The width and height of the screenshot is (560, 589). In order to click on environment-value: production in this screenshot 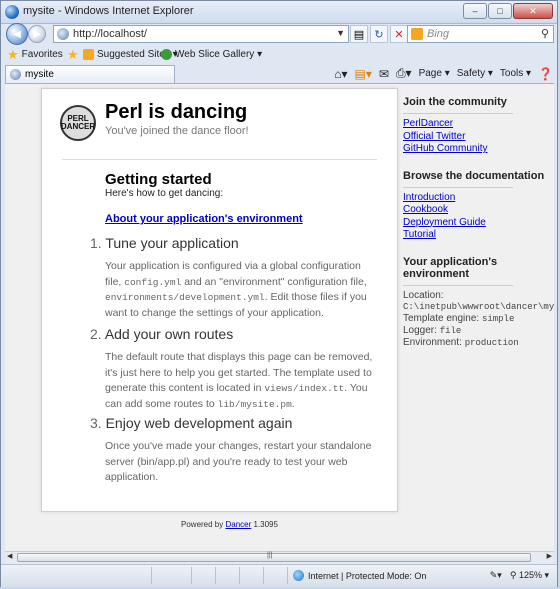, I will do `click(491, 342)`.